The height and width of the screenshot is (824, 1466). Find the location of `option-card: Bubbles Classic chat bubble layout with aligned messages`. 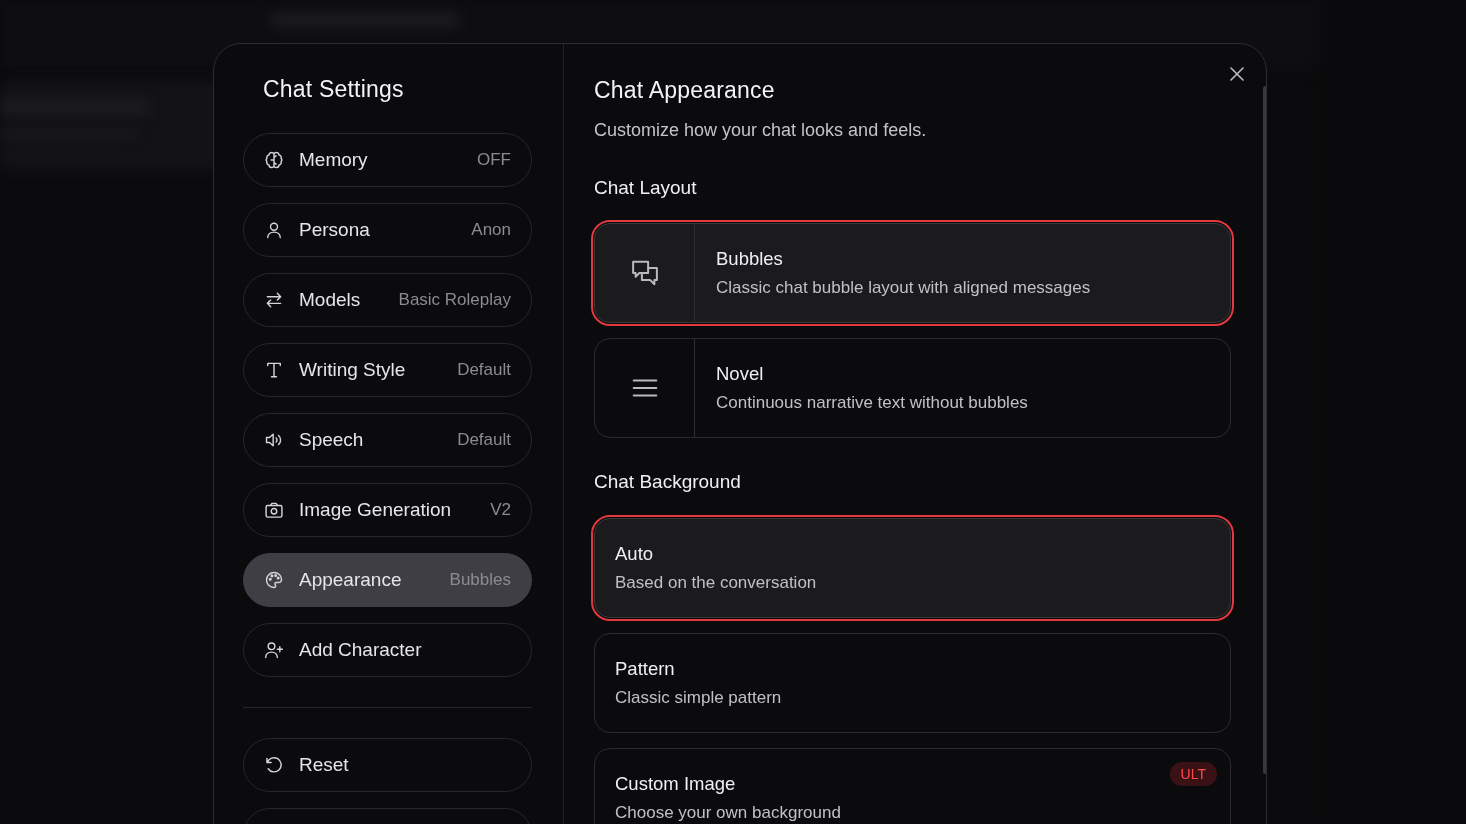

option-card: Bubbles Classic chat bubble layout with aligned messages is located at coordinates (912, 273).